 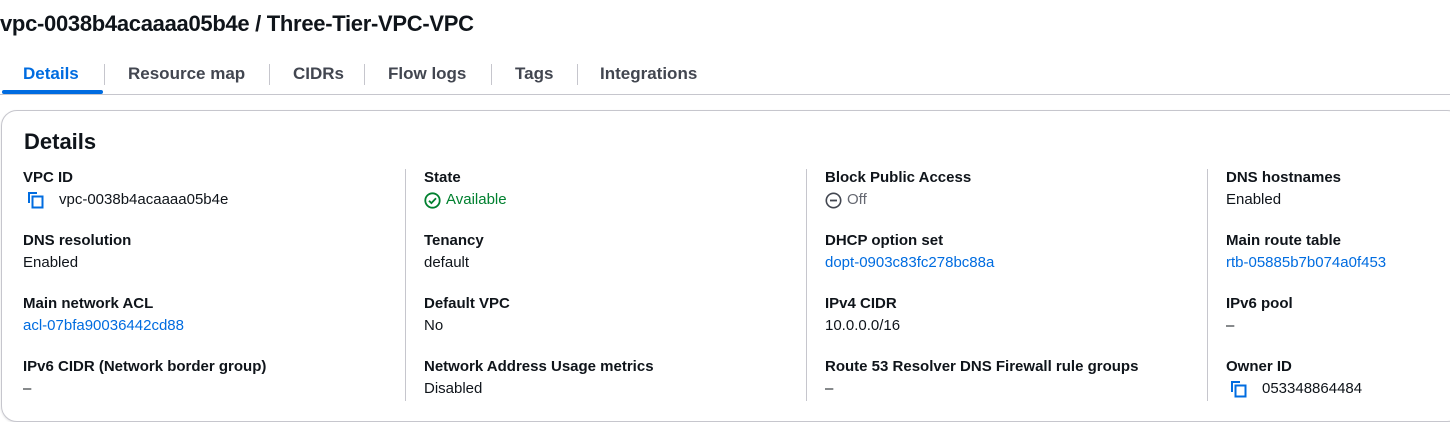 What do you see at coordinates (863, 325) in the screenshot?
I see `field-value: 10.0.0.0/16` at bounding box center [863, 325].